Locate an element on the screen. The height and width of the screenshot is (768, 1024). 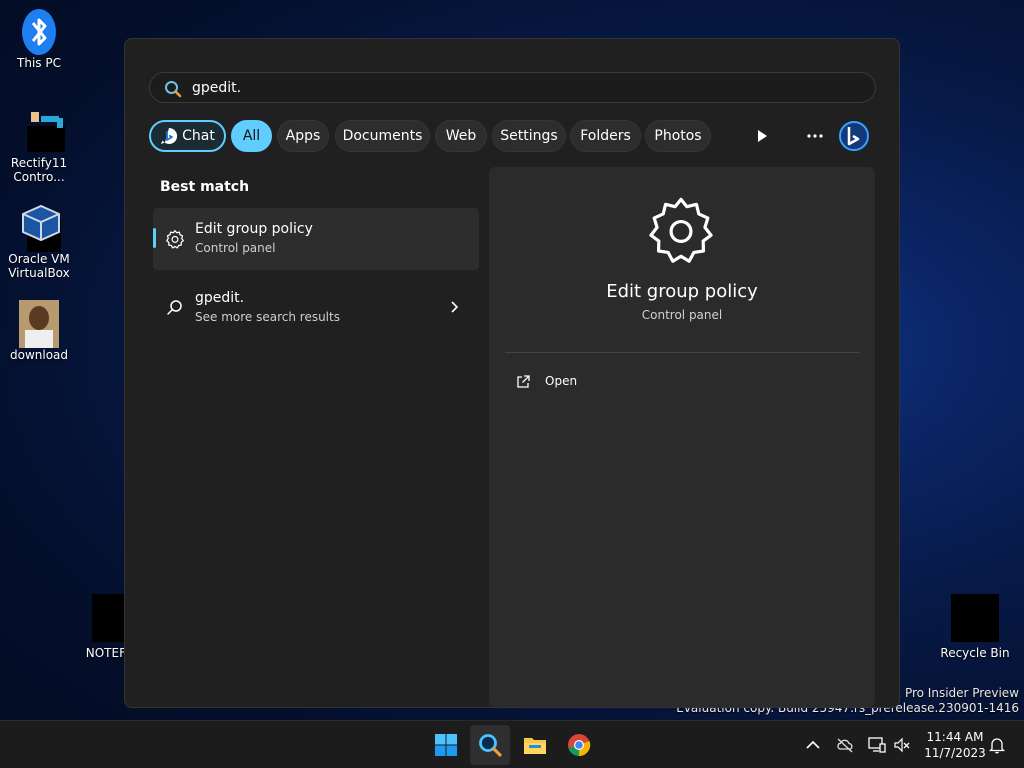
clock-date: 11/7/2023 is located at coordinates (955, 753).